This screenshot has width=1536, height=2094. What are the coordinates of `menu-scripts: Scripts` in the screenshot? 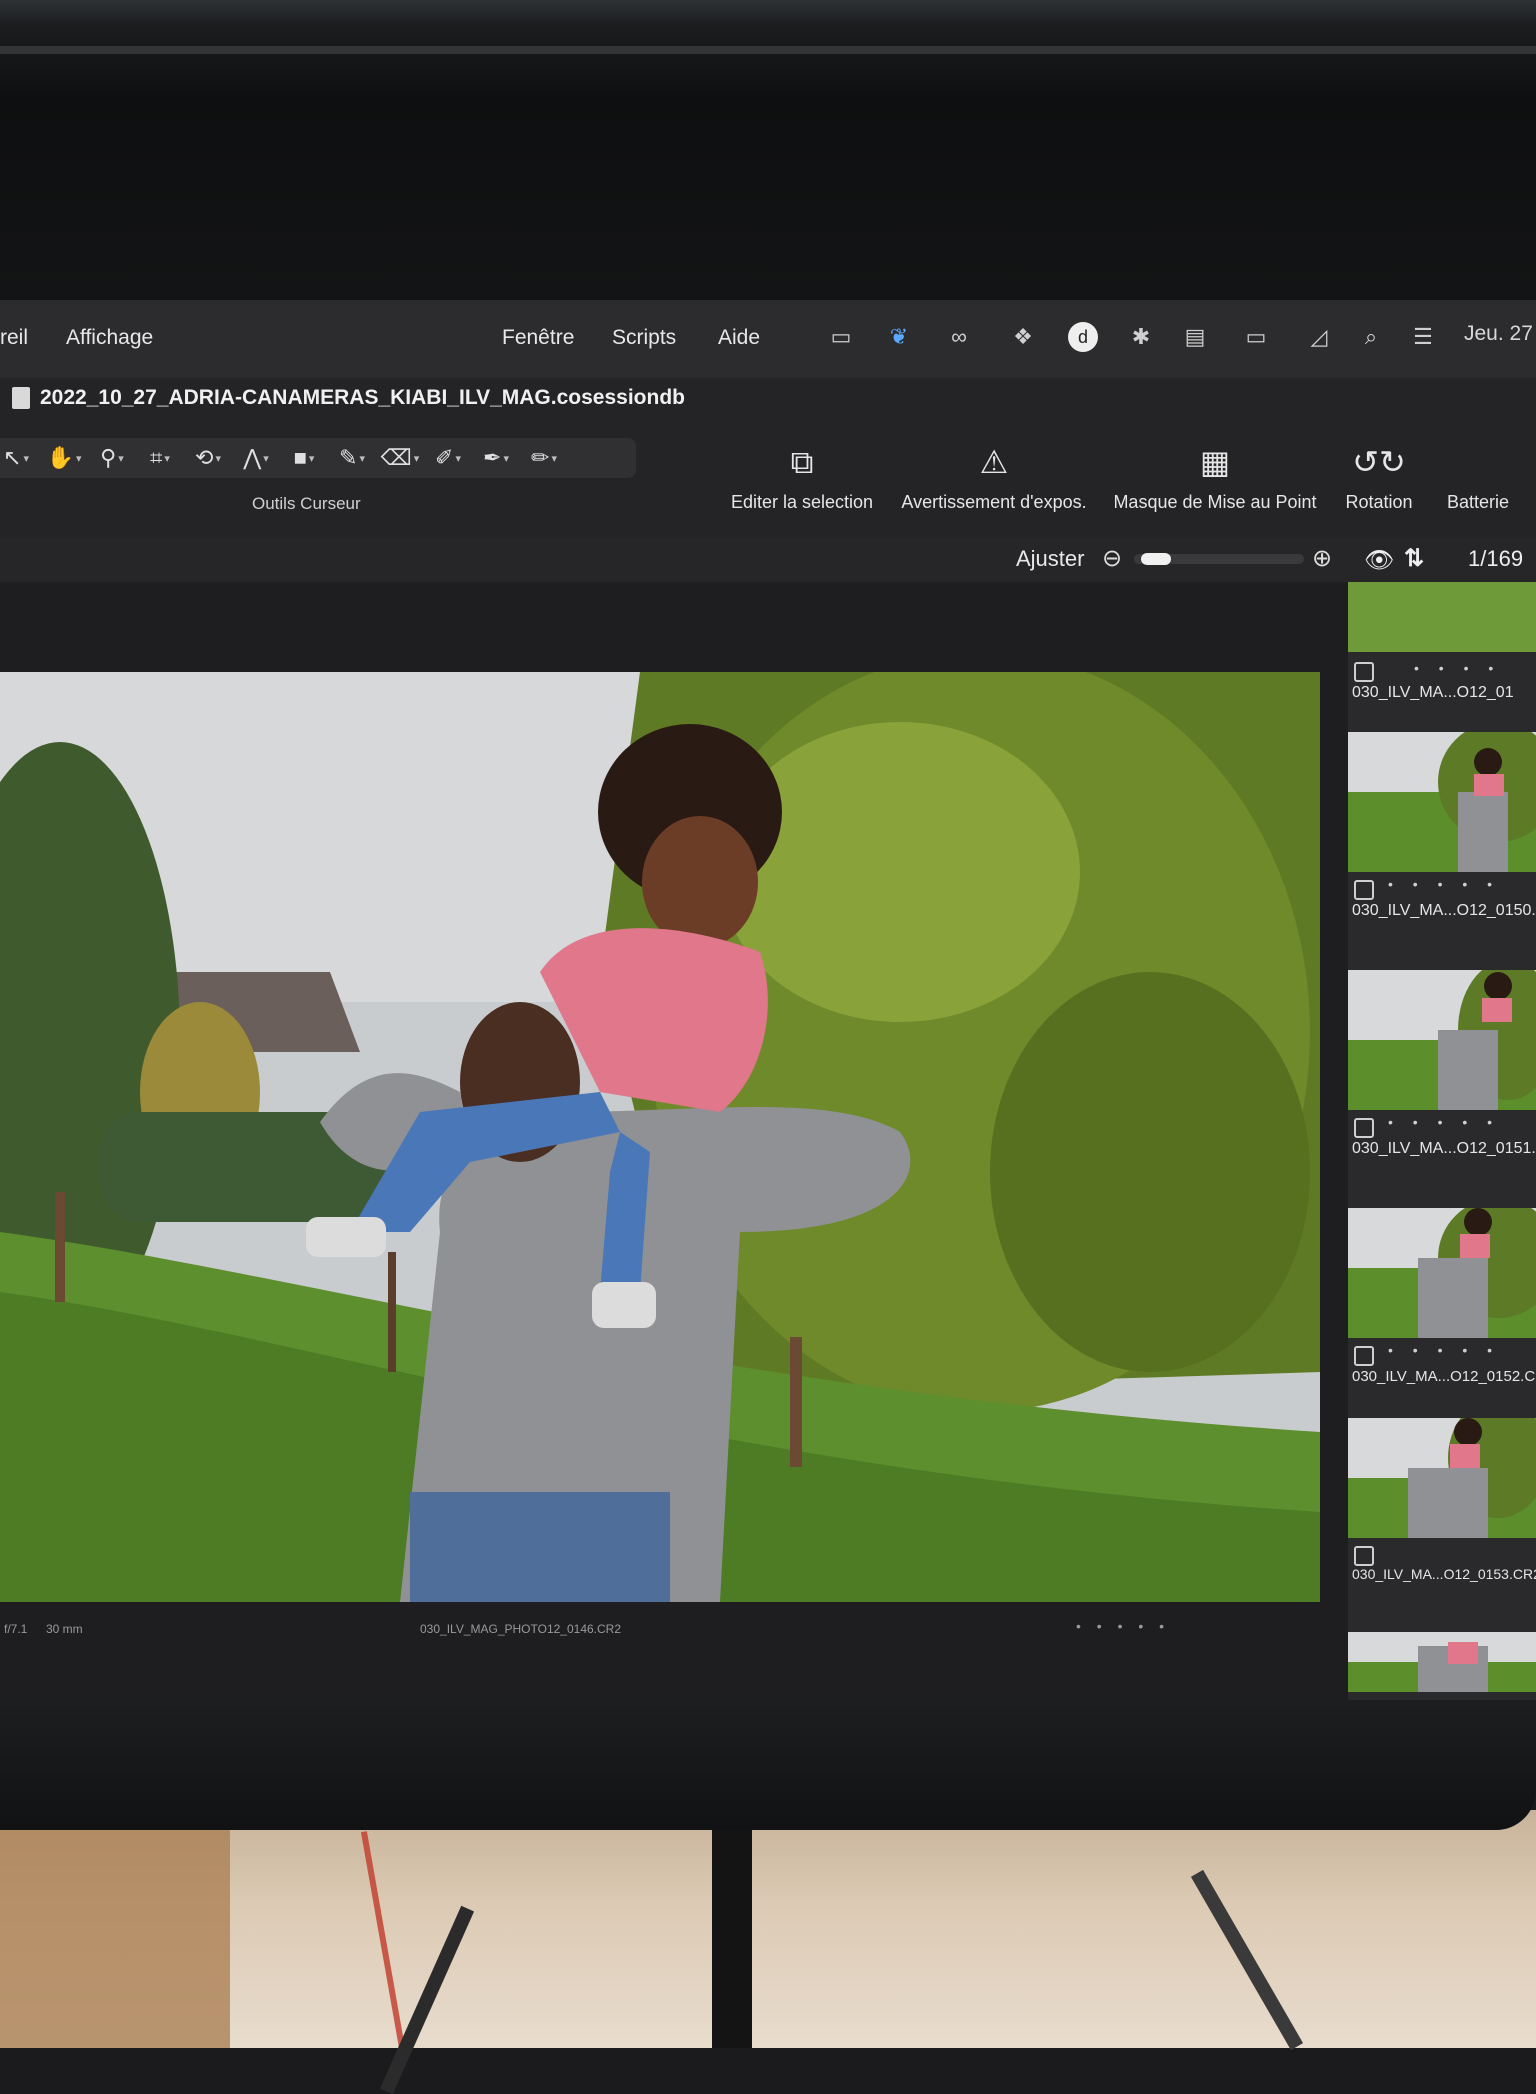 It's located at (644, 338).